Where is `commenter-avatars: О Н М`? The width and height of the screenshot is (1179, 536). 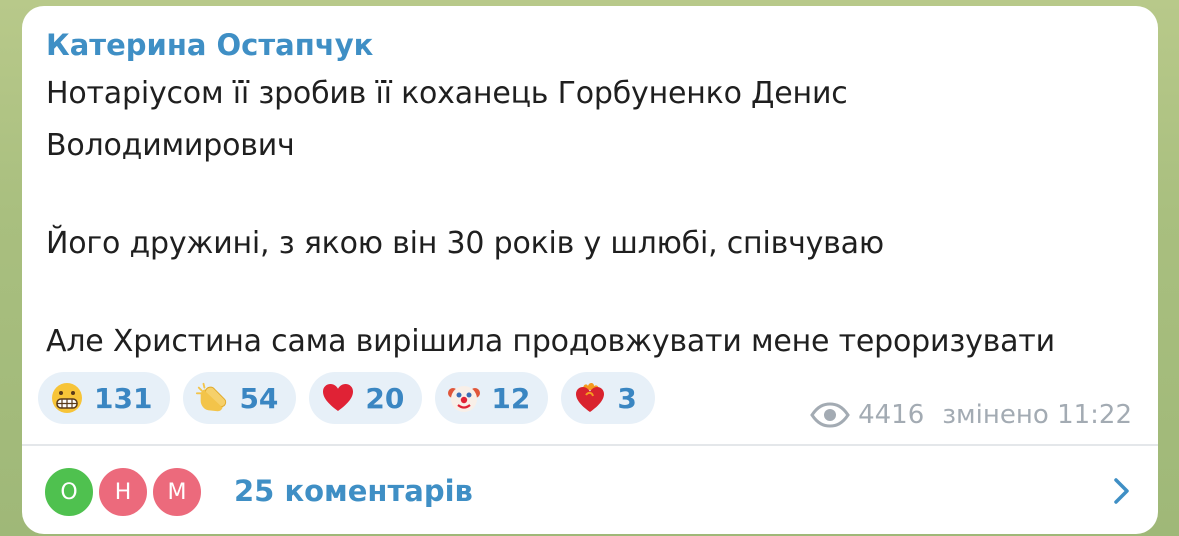 commenter-avatars: О Н М is located at coordinates (127, 492).